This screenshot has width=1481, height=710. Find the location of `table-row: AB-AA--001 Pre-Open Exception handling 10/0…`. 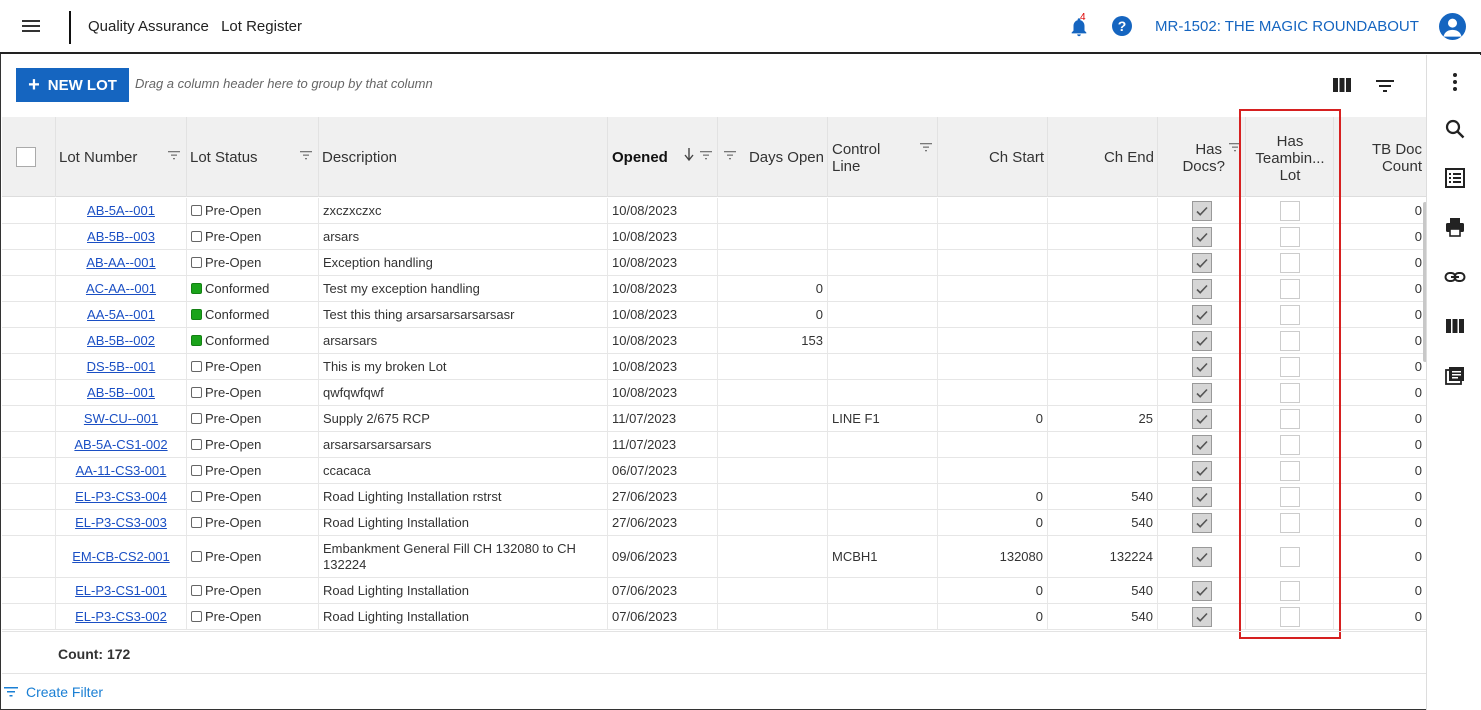

table-row: AB-AA--001 Pre-Open Exception handling 10/0… is located at coordinates (714, 263).